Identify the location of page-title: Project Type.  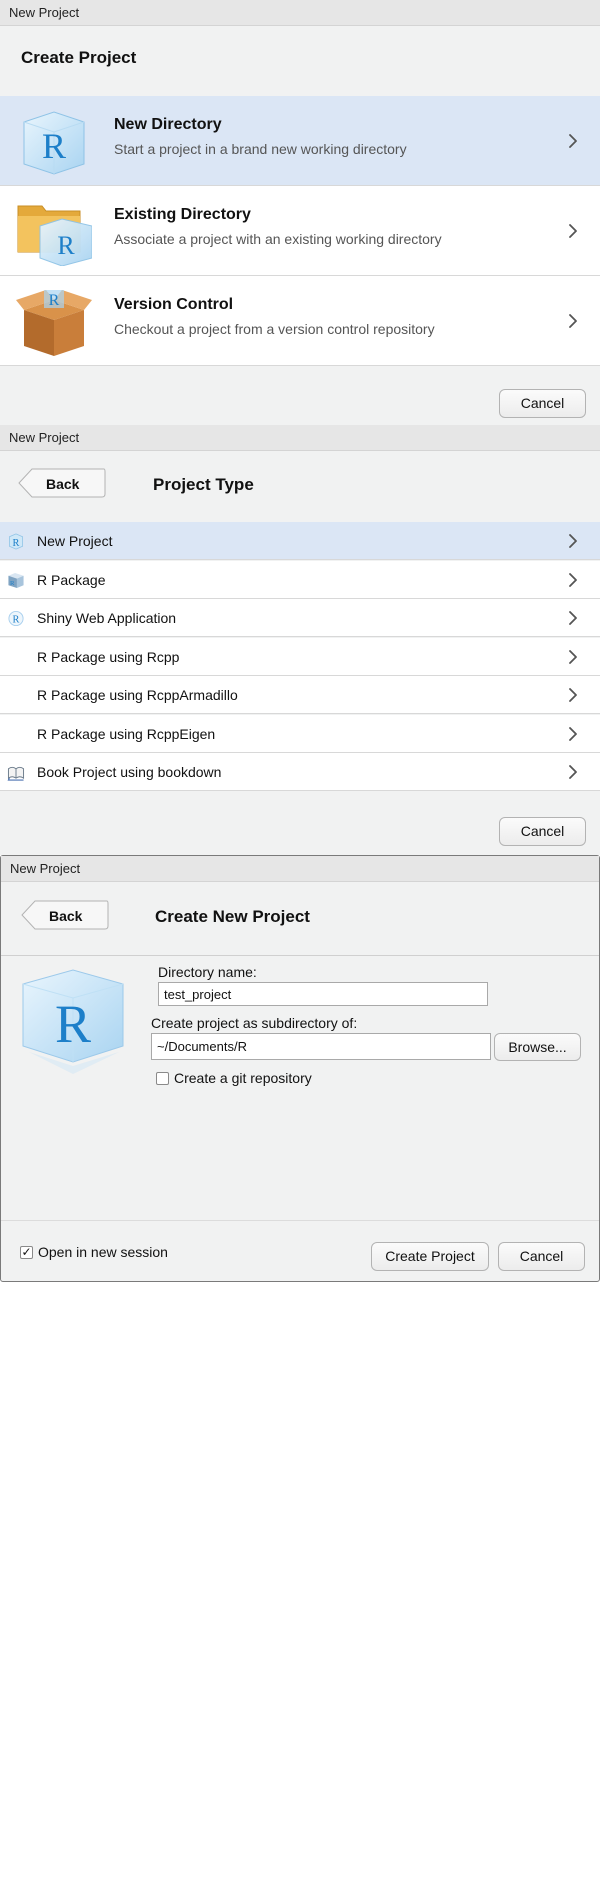
(203, 484).